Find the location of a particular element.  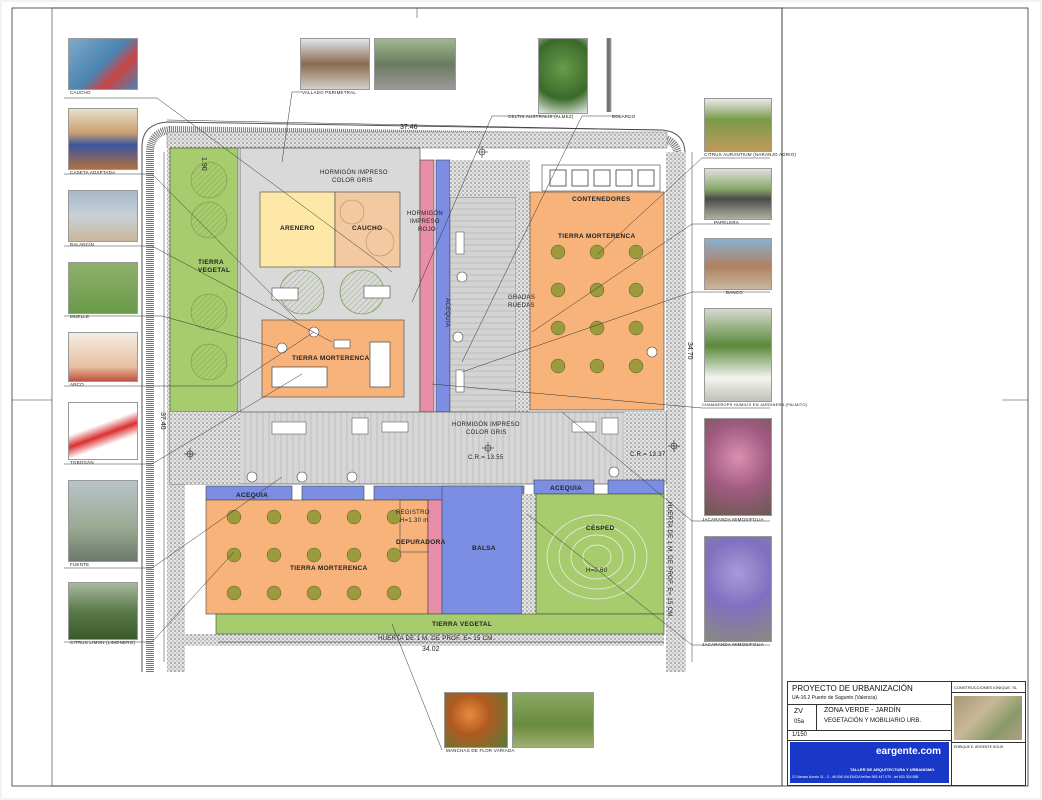

zone-cesped is located at coordinates (600, 554).